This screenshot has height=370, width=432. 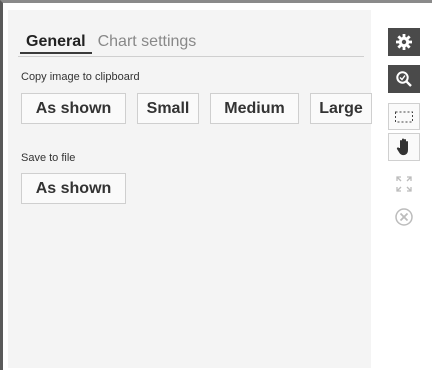 What do you see at coordinates (147, 43) in the screenshot?
I see `tab-chart-settings: Chart settings` at bounding box center [147, 43].